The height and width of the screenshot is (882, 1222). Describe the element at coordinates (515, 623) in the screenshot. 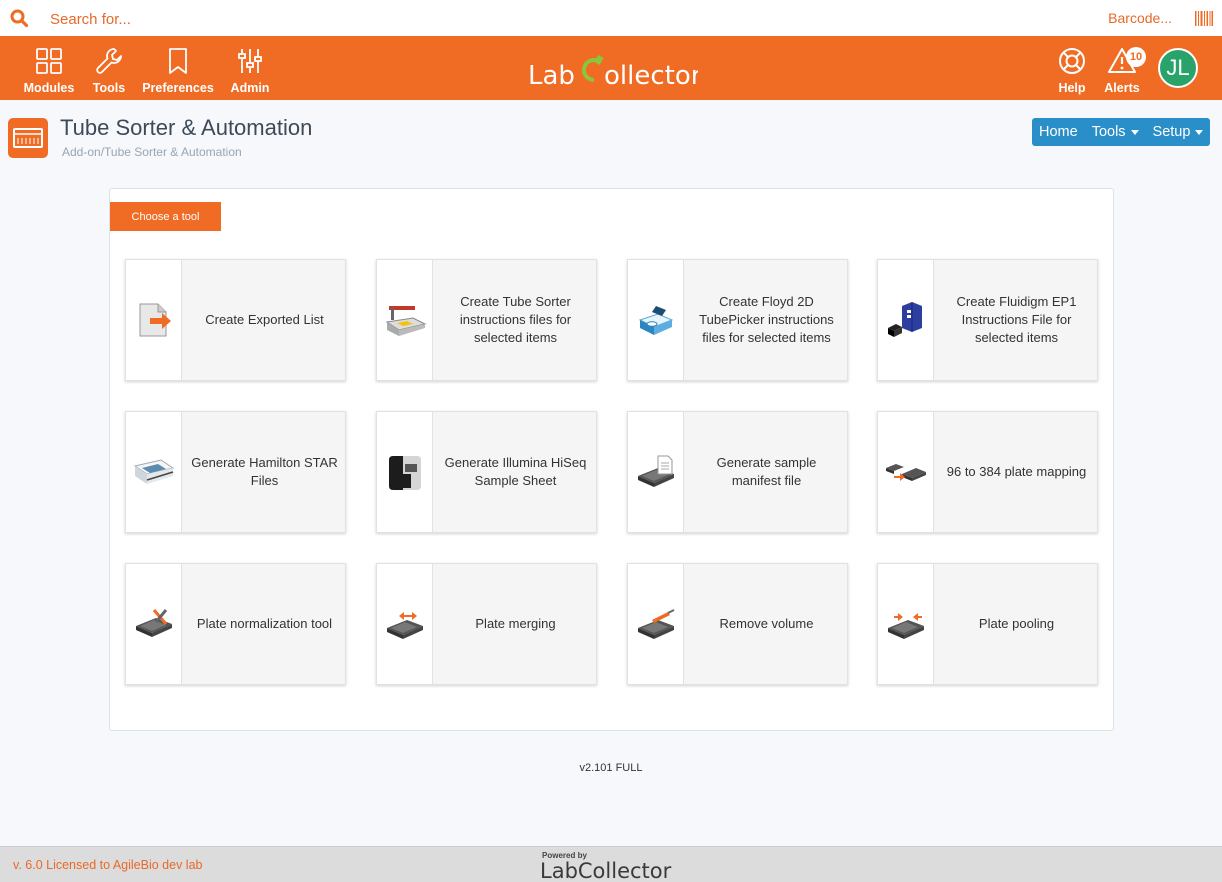

I see `tool-card-label: Plate merging` at that location.